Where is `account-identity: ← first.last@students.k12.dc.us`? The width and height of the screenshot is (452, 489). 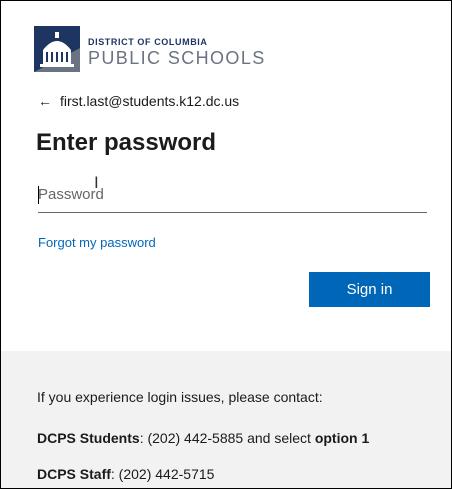
account-identity: ← first.last@students.k12.dc.us is located at coordinates (138, 101).